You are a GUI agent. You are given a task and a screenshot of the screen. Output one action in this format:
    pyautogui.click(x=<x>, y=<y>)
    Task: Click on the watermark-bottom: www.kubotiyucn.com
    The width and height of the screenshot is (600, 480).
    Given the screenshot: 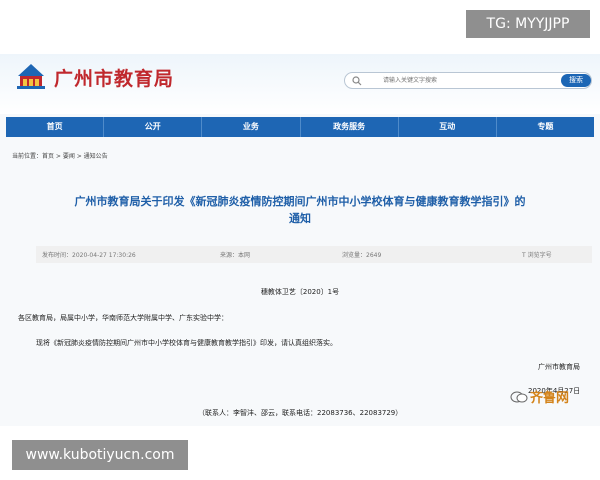 What is the action you would take?
    pyautogui.click(x=100, y=455)
    